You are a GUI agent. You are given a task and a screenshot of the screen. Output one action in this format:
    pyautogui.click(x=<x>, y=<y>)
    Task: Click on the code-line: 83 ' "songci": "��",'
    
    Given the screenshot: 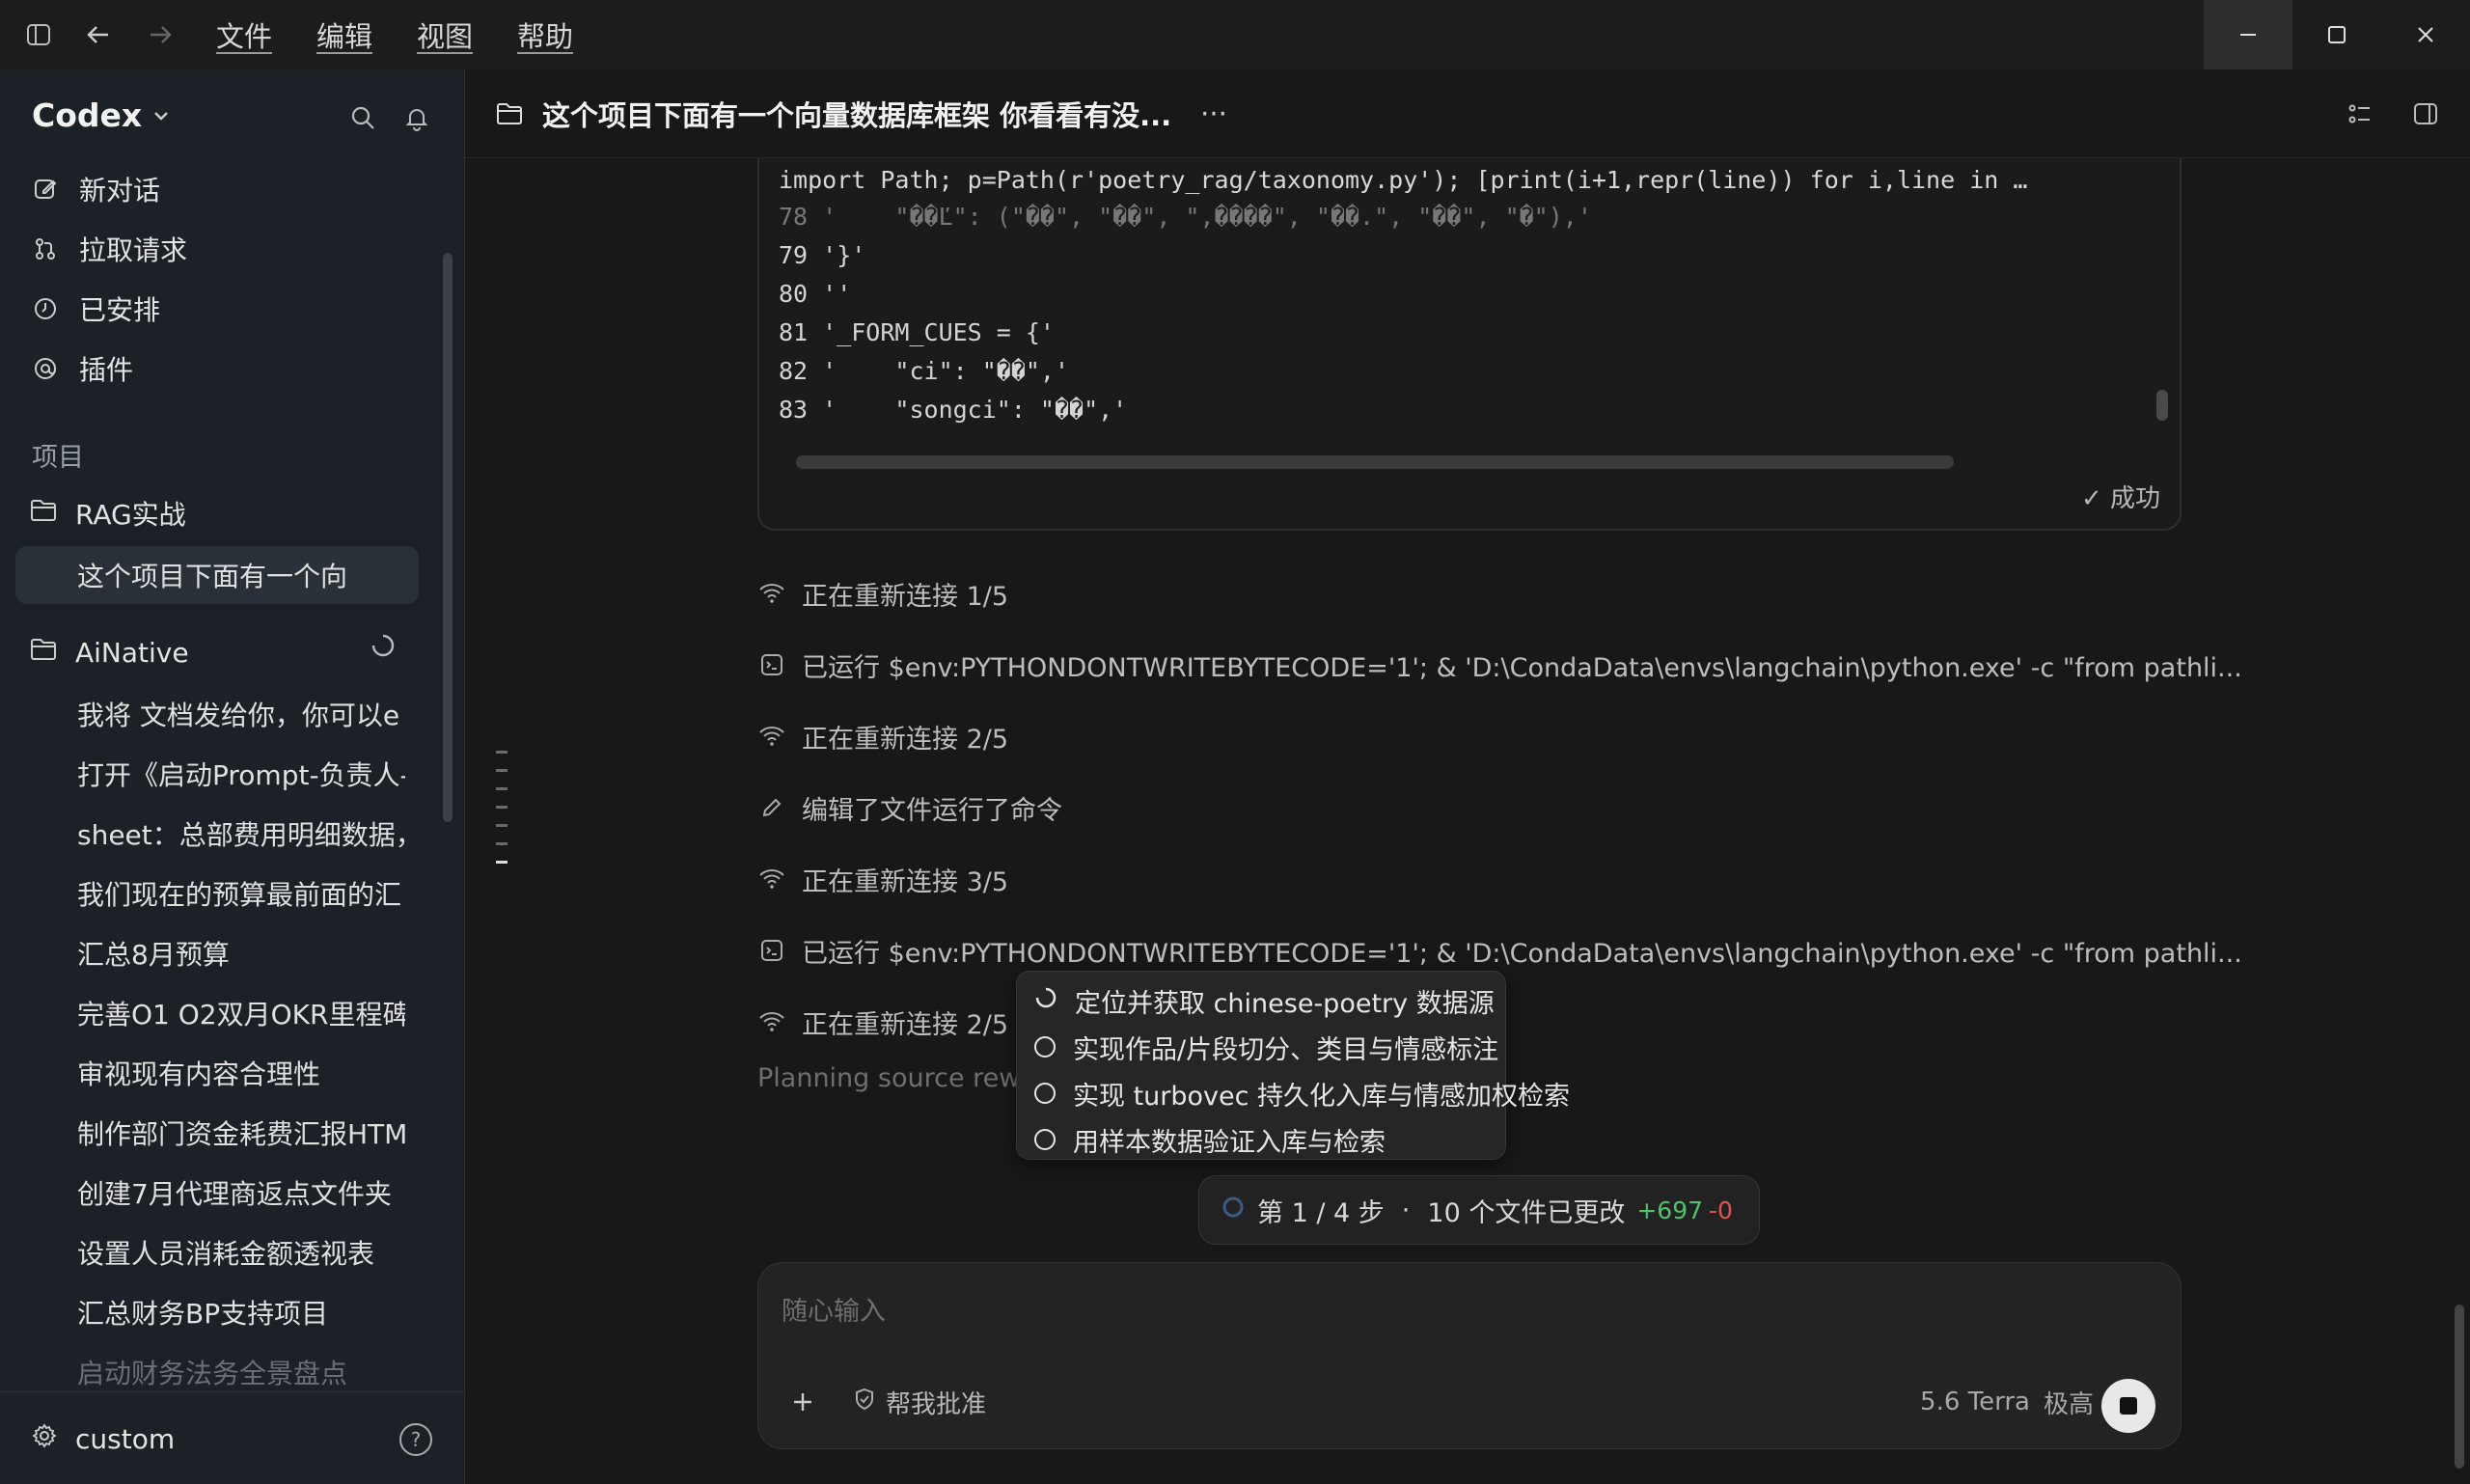 What is the action you would take?
    pyautogui.click(x=953, y=410)
    